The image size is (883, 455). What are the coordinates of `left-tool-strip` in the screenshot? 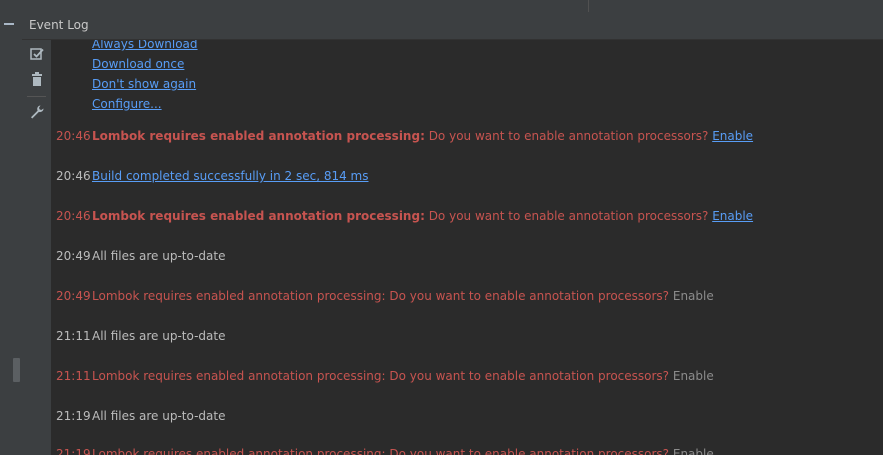 It's located at (11, 233).